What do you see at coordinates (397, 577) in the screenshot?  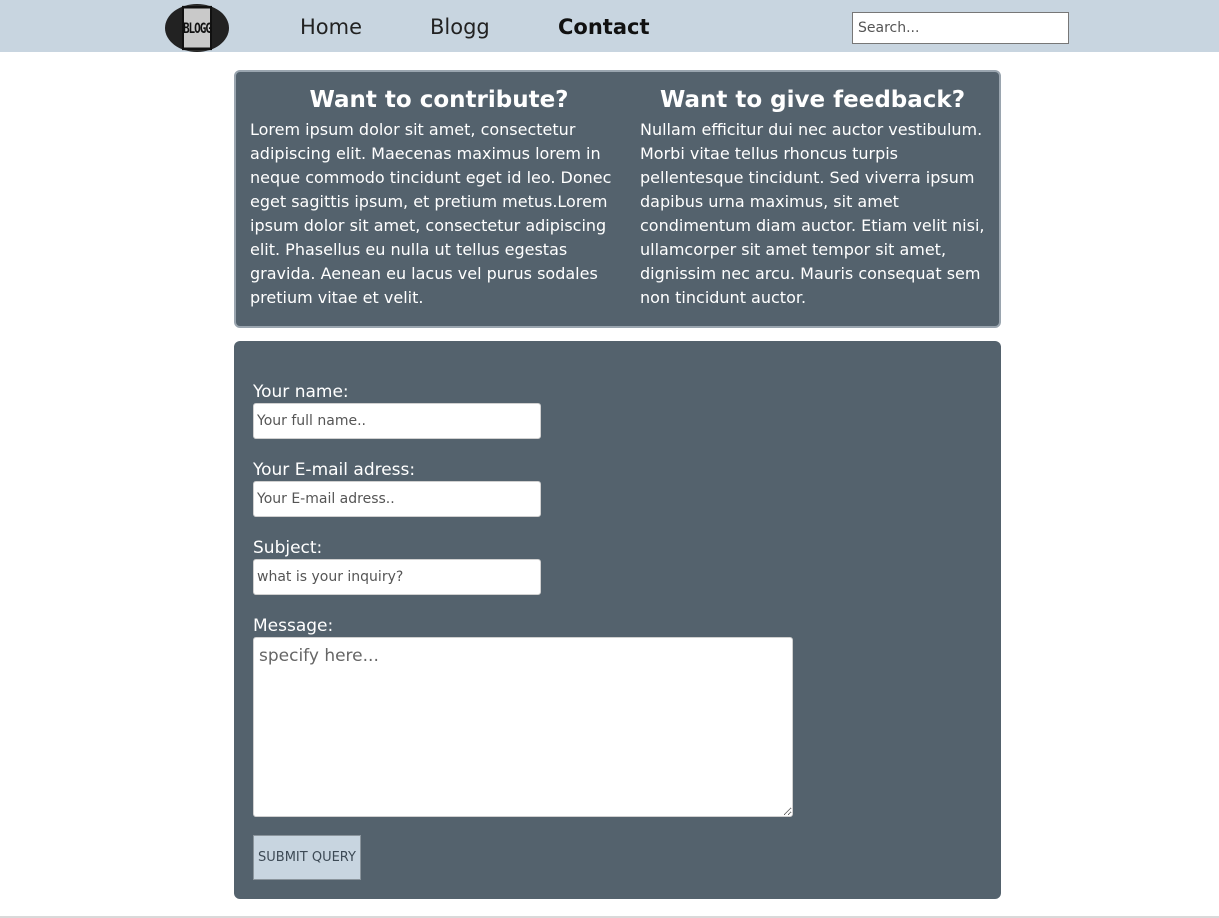 I see `subject-field` at bounding box center [397, 577].